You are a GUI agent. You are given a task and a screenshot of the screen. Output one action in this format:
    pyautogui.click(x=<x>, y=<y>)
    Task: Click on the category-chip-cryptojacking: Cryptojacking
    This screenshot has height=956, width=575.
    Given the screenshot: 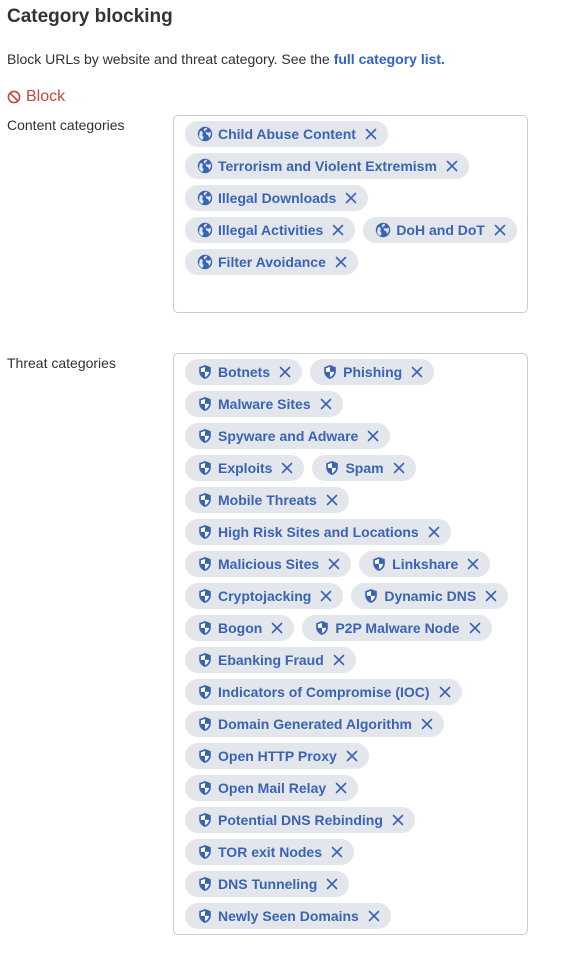 What is the action you would take?
    pyautogui.click(x=264, y=596)
    